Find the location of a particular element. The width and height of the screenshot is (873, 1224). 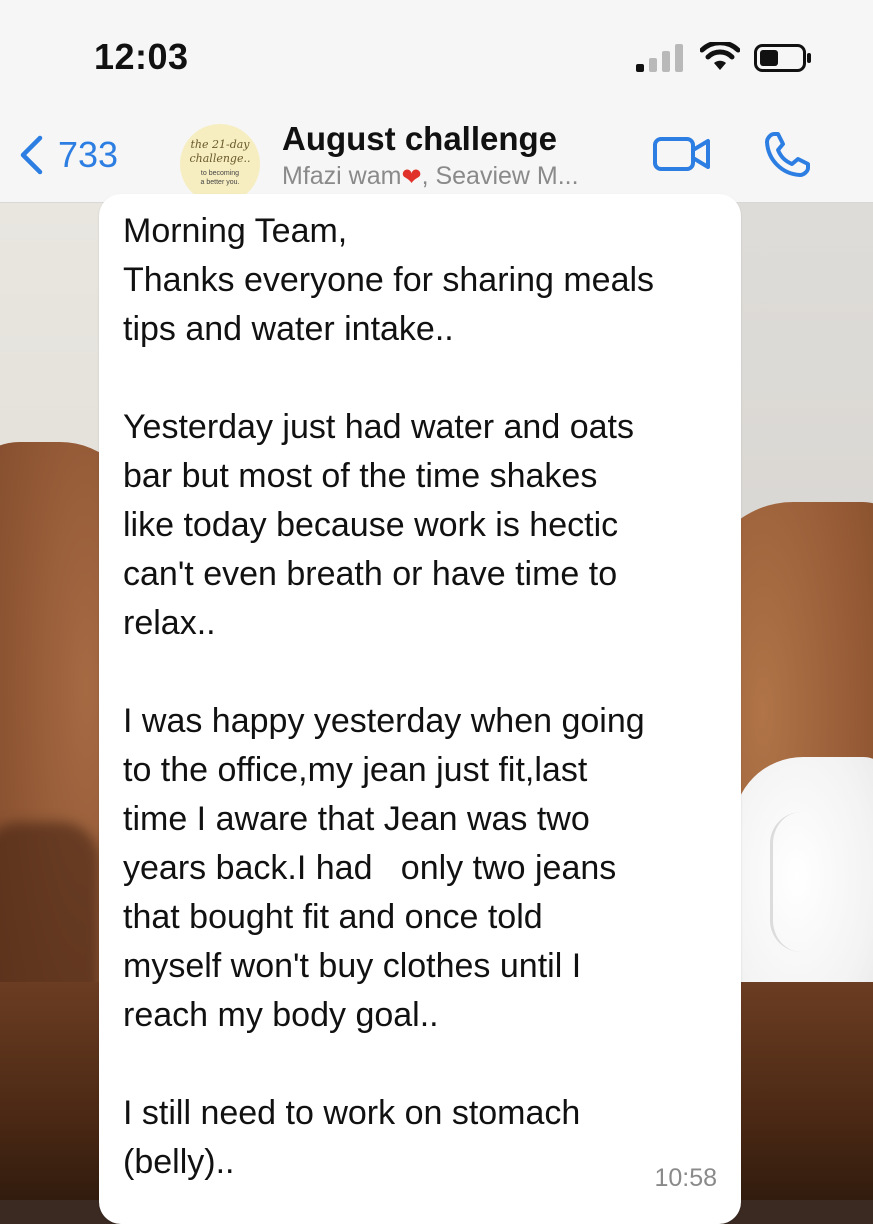

chevron-left-icon is located at coordinates (31, 155).